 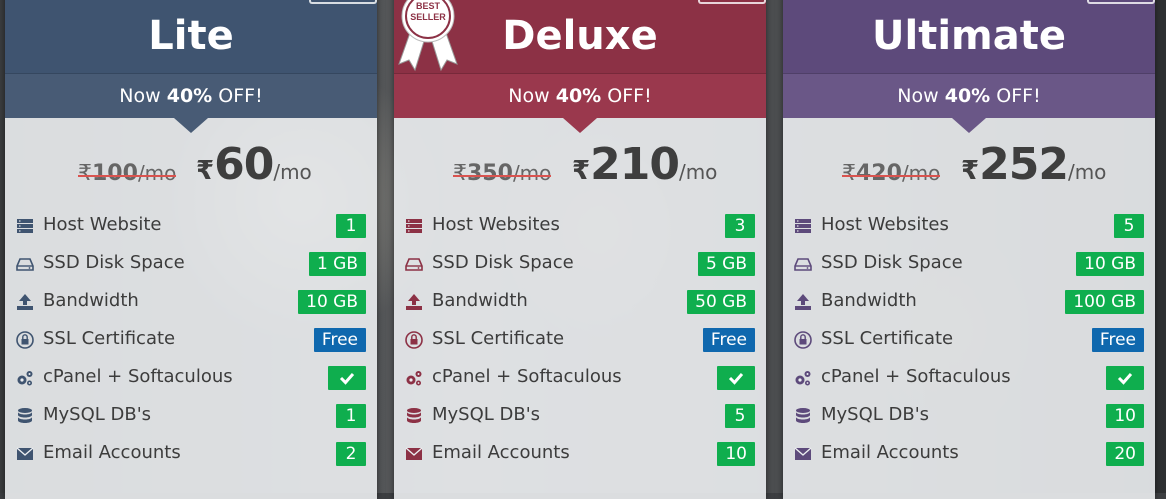 I want to click on value-badge: 5, so click(x=740, y=416).